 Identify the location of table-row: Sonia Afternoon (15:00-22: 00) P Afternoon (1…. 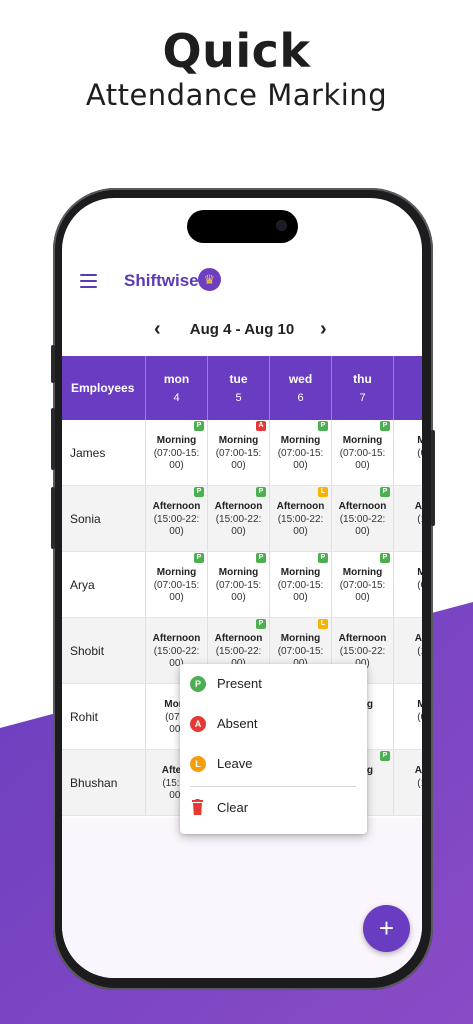
(242, 519).